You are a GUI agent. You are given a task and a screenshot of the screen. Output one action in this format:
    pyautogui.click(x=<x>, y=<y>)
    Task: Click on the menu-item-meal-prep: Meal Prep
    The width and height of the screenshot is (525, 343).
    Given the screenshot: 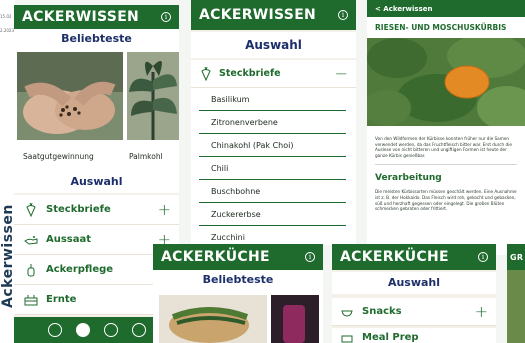 What is the action you would take?
    pyautogui.click(x=414, y=335)
    